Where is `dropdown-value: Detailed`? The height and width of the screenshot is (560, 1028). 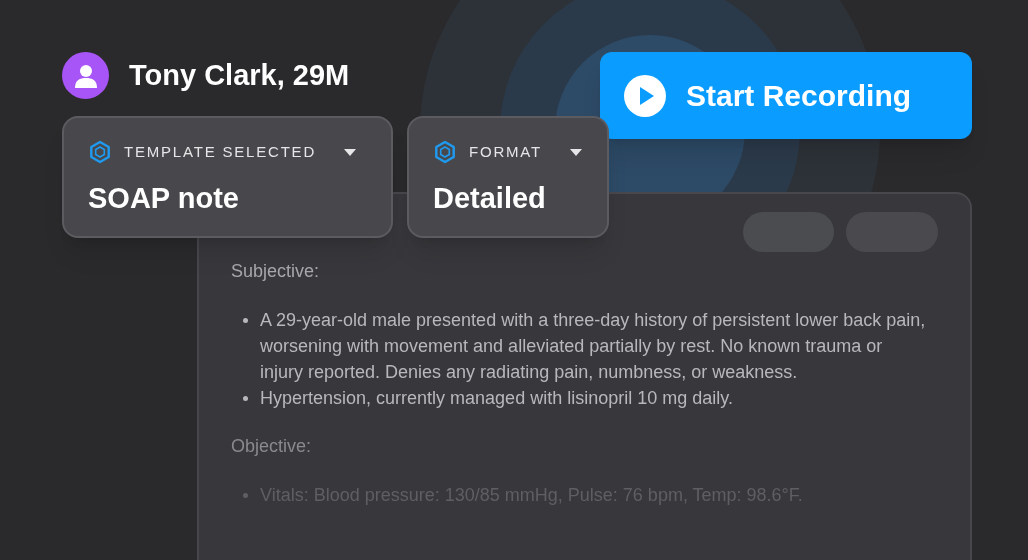
dropdown-value: Detailed is located at coordinates (490, 198).